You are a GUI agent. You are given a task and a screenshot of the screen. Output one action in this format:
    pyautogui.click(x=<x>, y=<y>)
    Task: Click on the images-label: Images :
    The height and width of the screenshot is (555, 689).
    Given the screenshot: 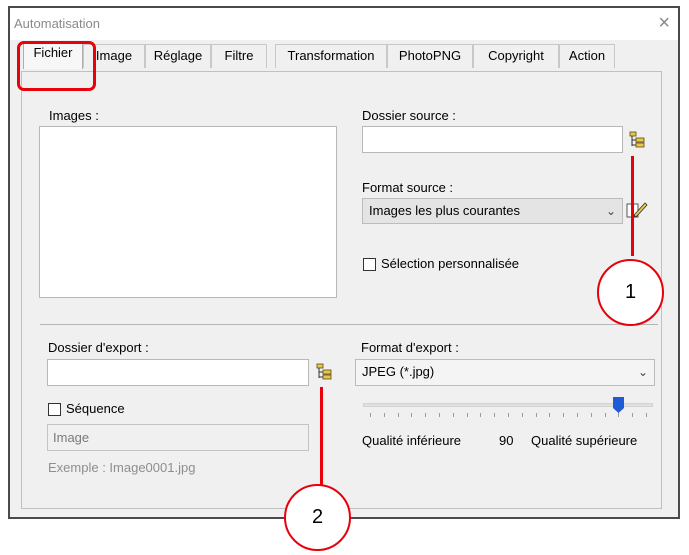 What is the action you would take?
    pyautogui.click(x=74, y=115)
    